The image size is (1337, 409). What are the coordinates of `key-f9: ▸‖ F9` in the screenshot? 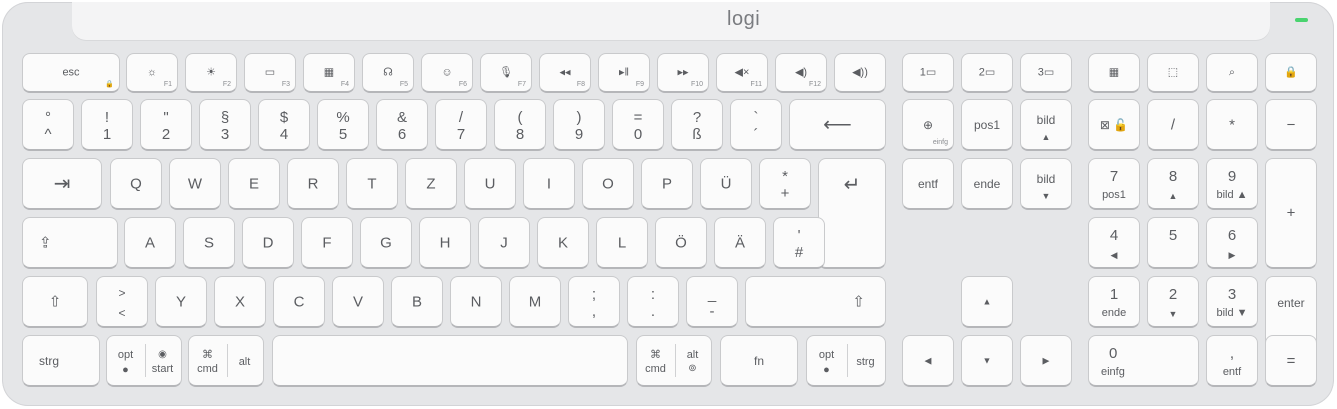 It's located at (624, 73).